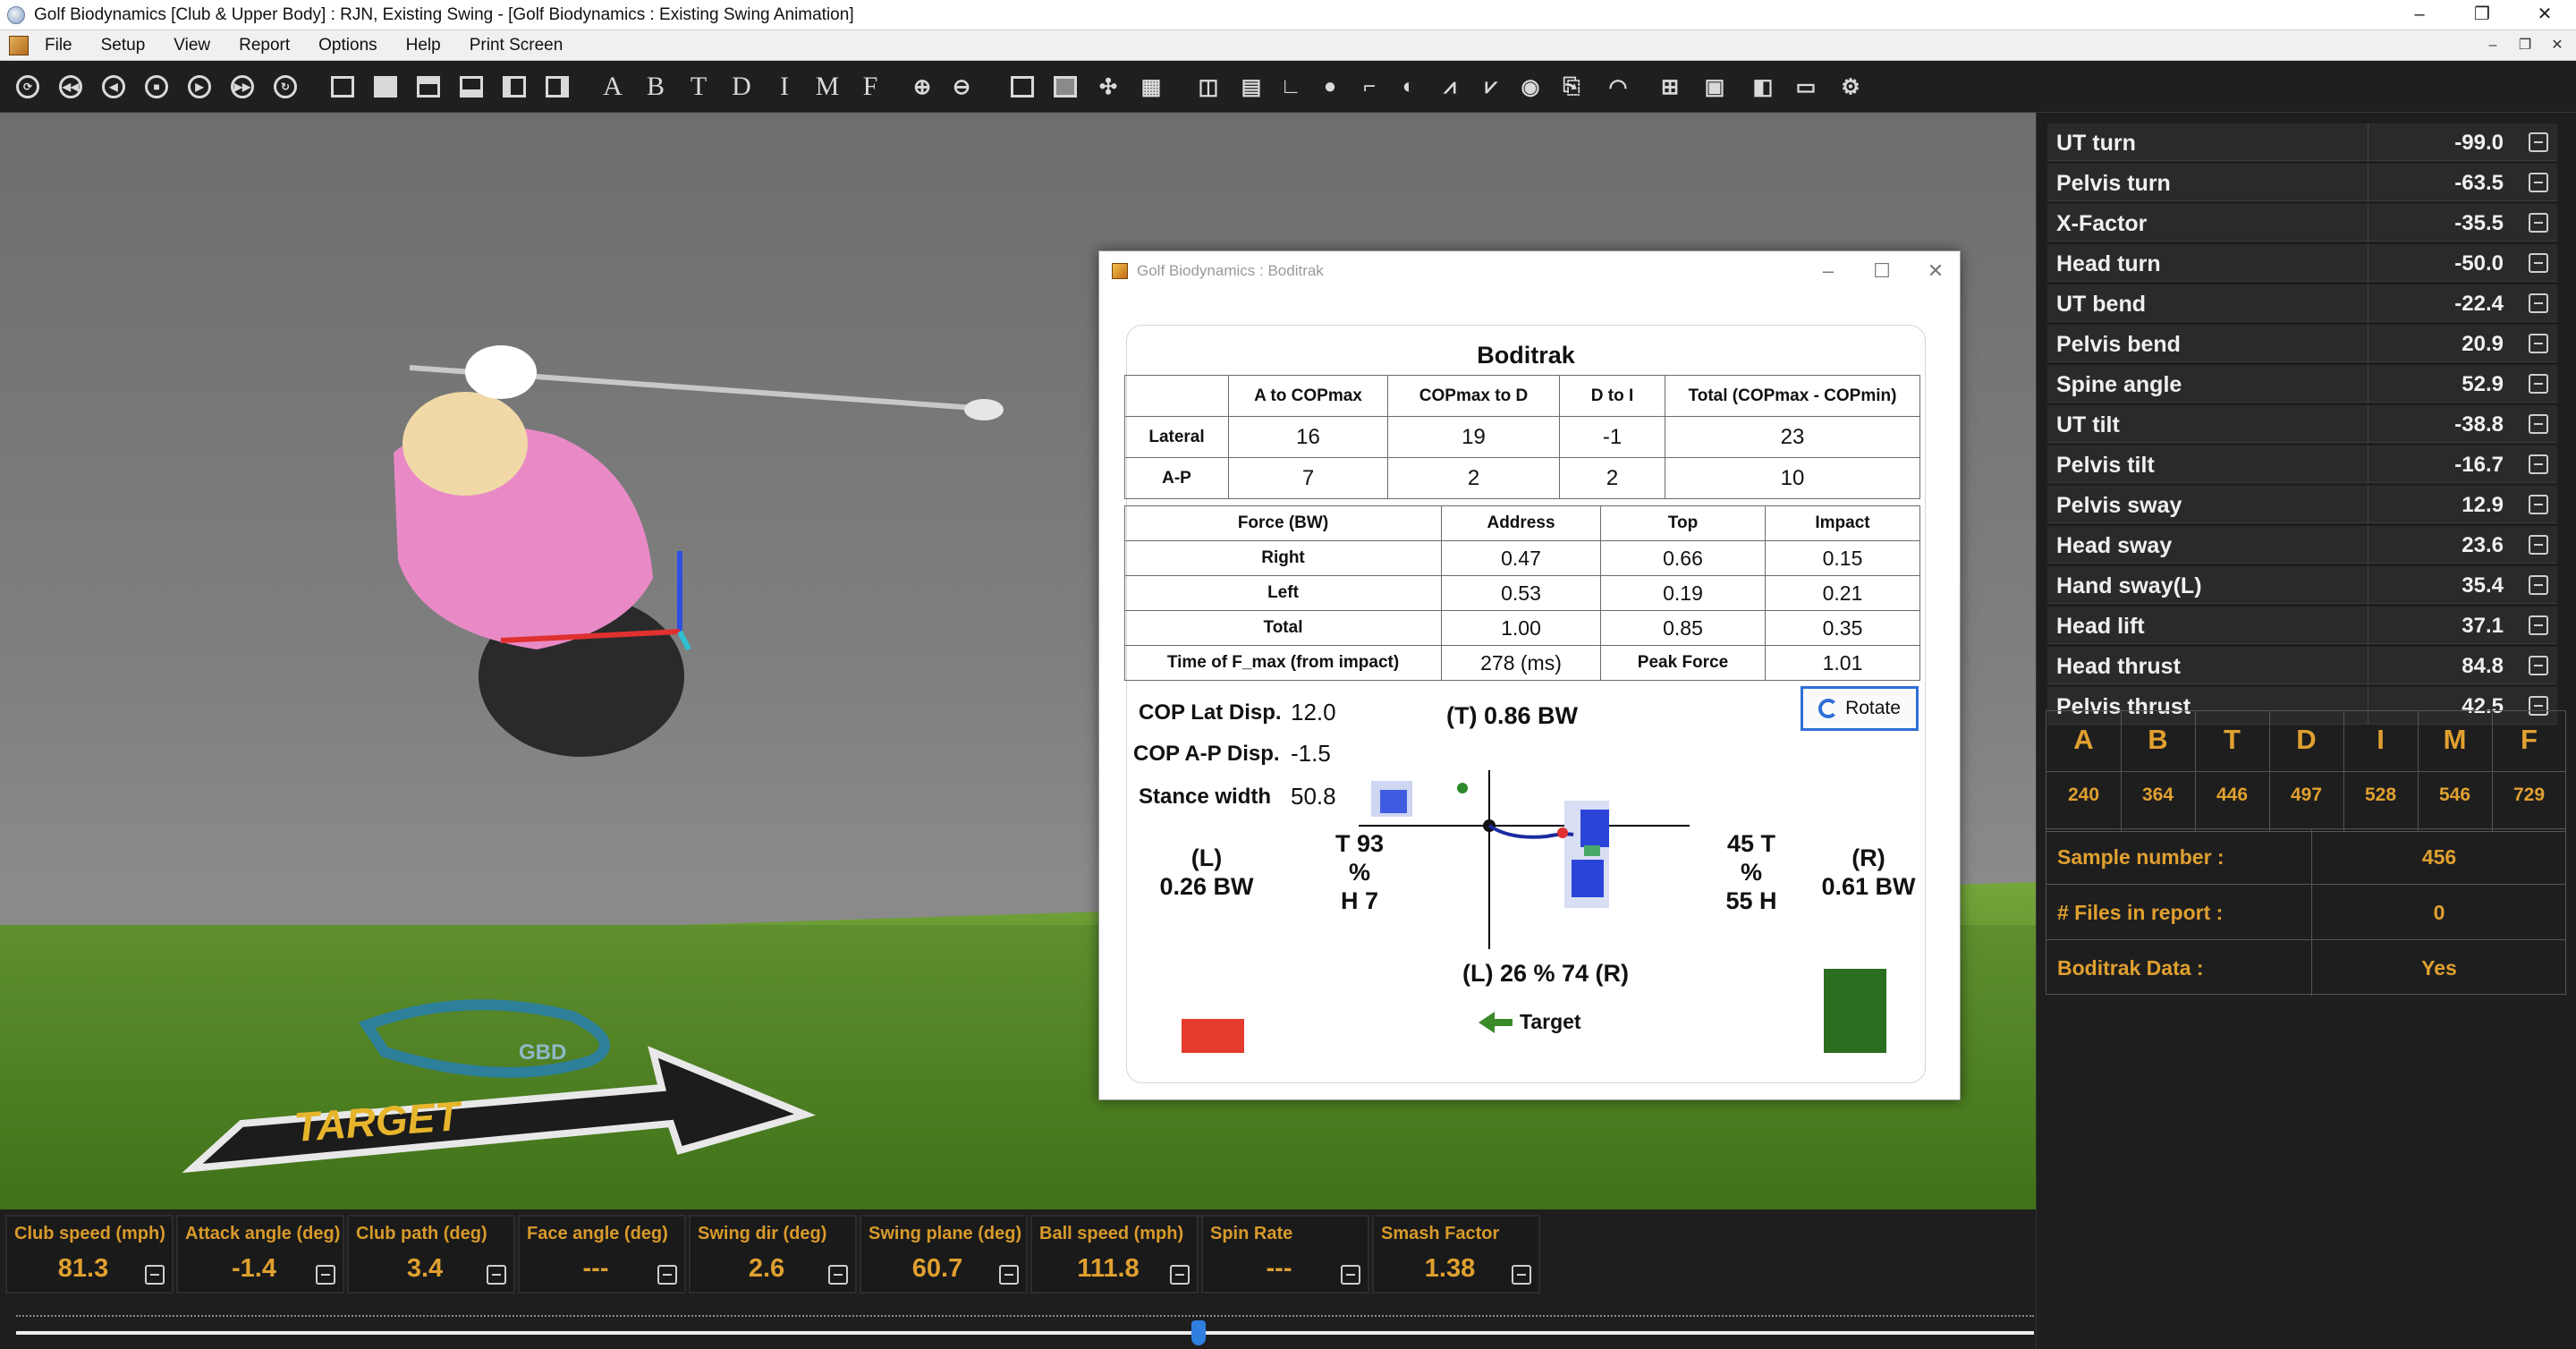  Describe the element at coordinates (1935, 271) in the screenshot. I see `boditrak-close-button: ✕` at that location.